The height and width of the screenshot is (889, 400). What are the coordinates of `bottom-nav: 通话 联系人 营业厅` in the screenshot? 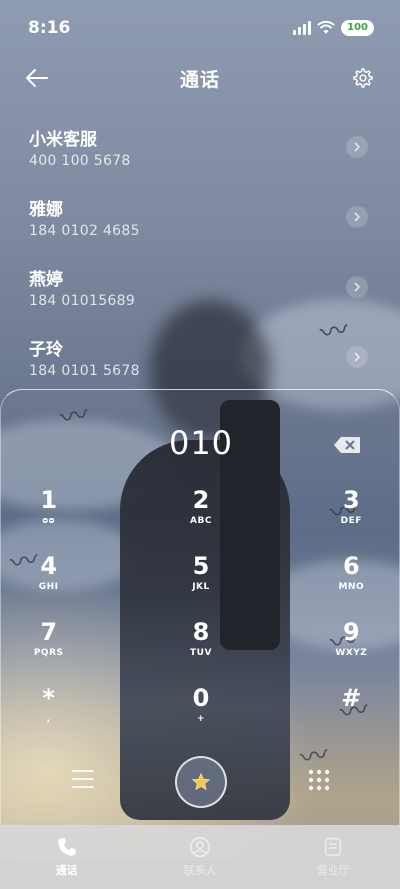 It's located at (200, 857).